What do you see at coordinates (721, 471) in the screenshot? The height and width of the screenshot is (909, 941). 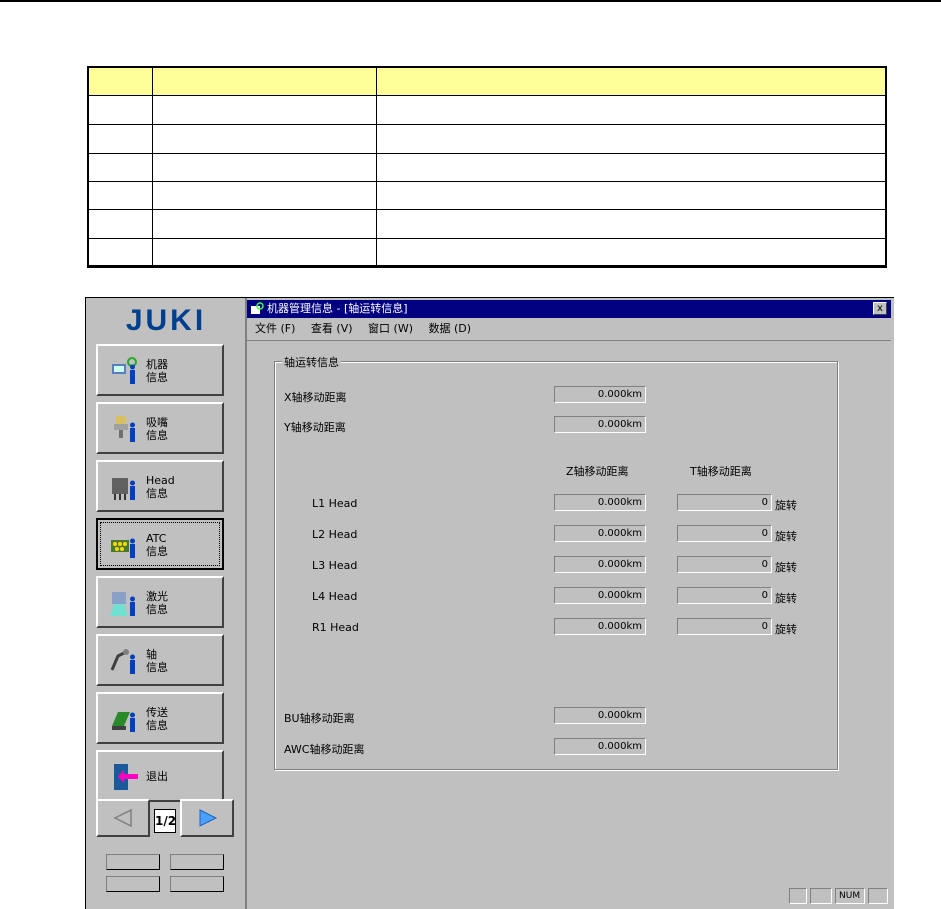 I see `t-axis-column-header: T轴移动距离` at bounding box center [721, 471].